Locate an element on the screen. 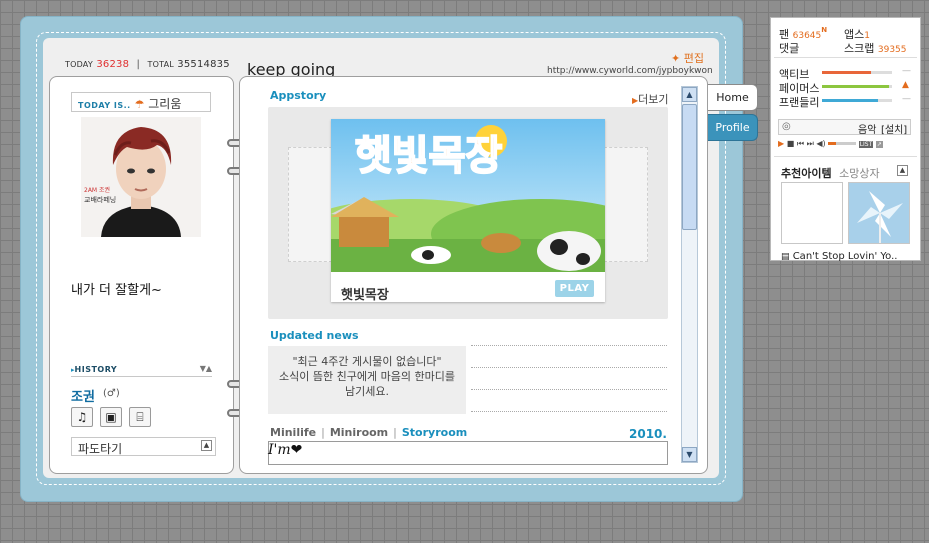 Image resolution: width=929 pixels, height=543 pixels. friendly-bar is located at coordinates (857, 100).